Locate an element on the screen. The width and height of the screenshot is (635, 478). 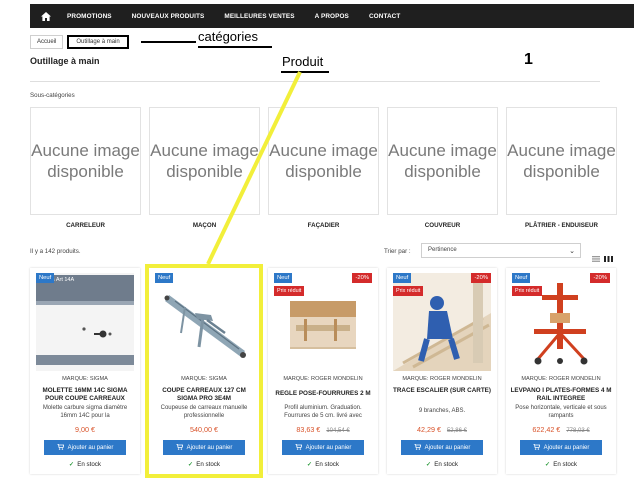
product-name: REGLE POSE-FOURRURES 2 M is located at coordinates (323, 394).